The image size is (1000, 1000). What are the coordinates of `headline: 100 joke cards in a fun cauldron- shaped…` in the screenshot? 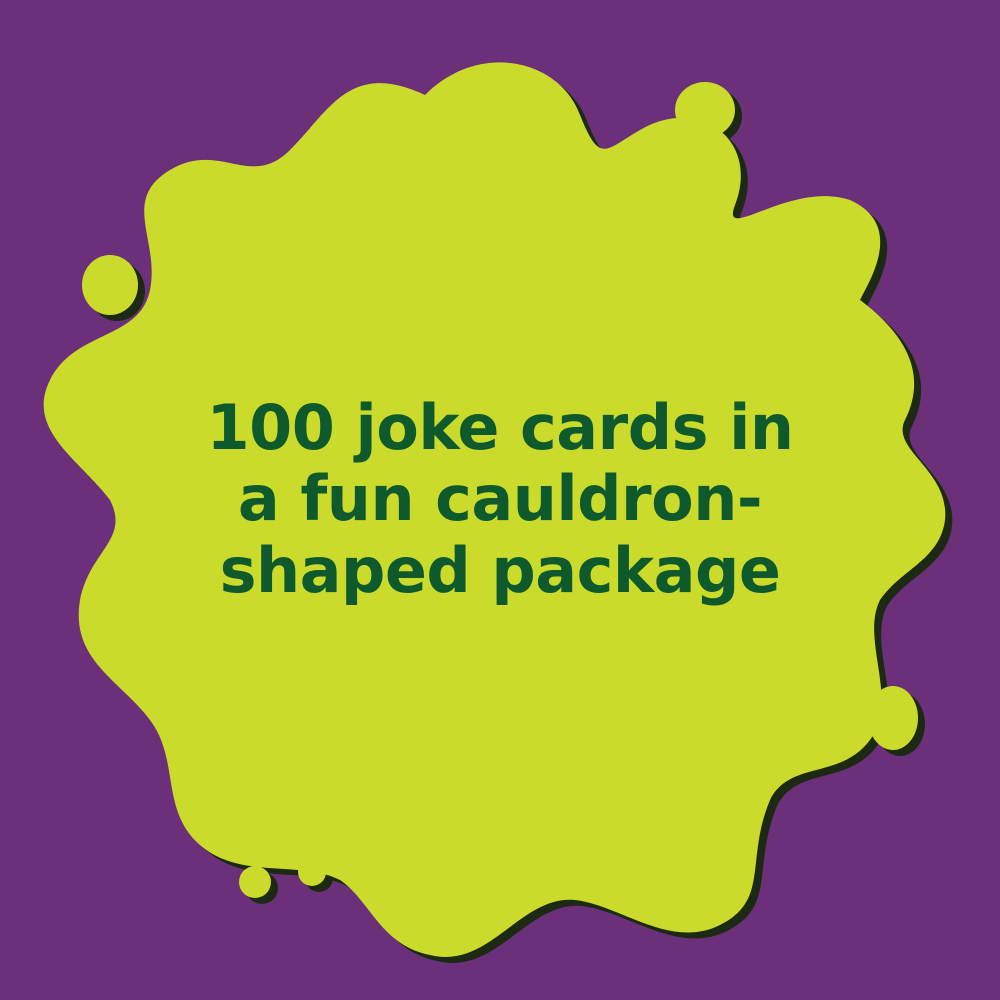 It's located at (500, 499).